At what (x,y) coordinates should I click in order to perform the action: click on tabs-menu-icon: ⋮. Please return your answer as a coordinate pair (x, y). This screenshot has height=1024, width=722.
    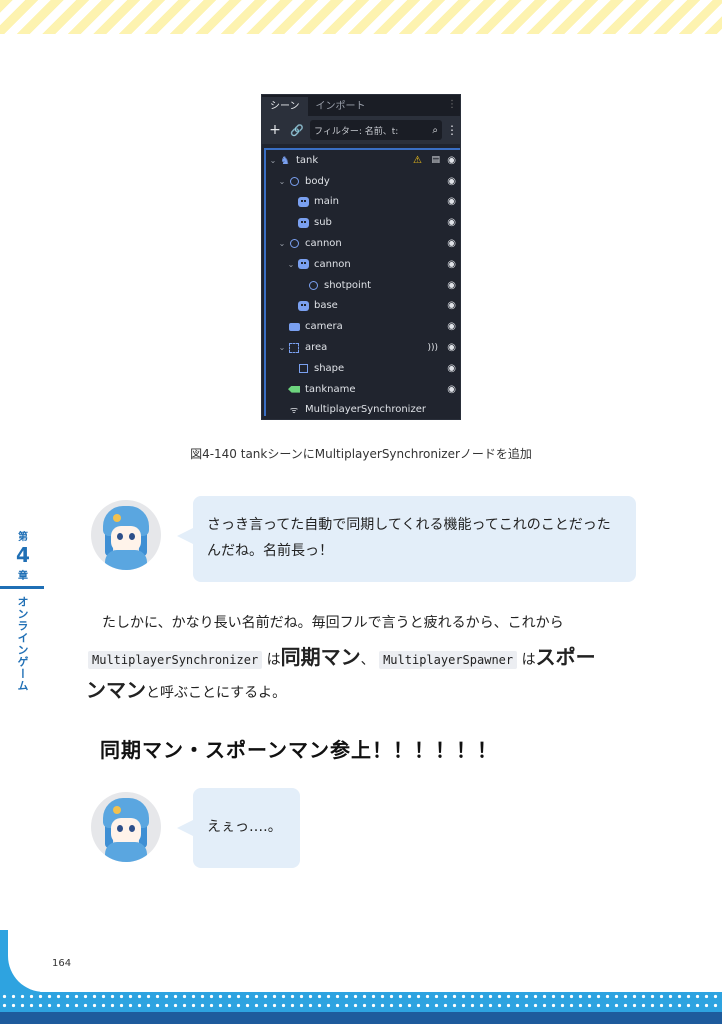
    Looking at the image, I should click on (452, 104).